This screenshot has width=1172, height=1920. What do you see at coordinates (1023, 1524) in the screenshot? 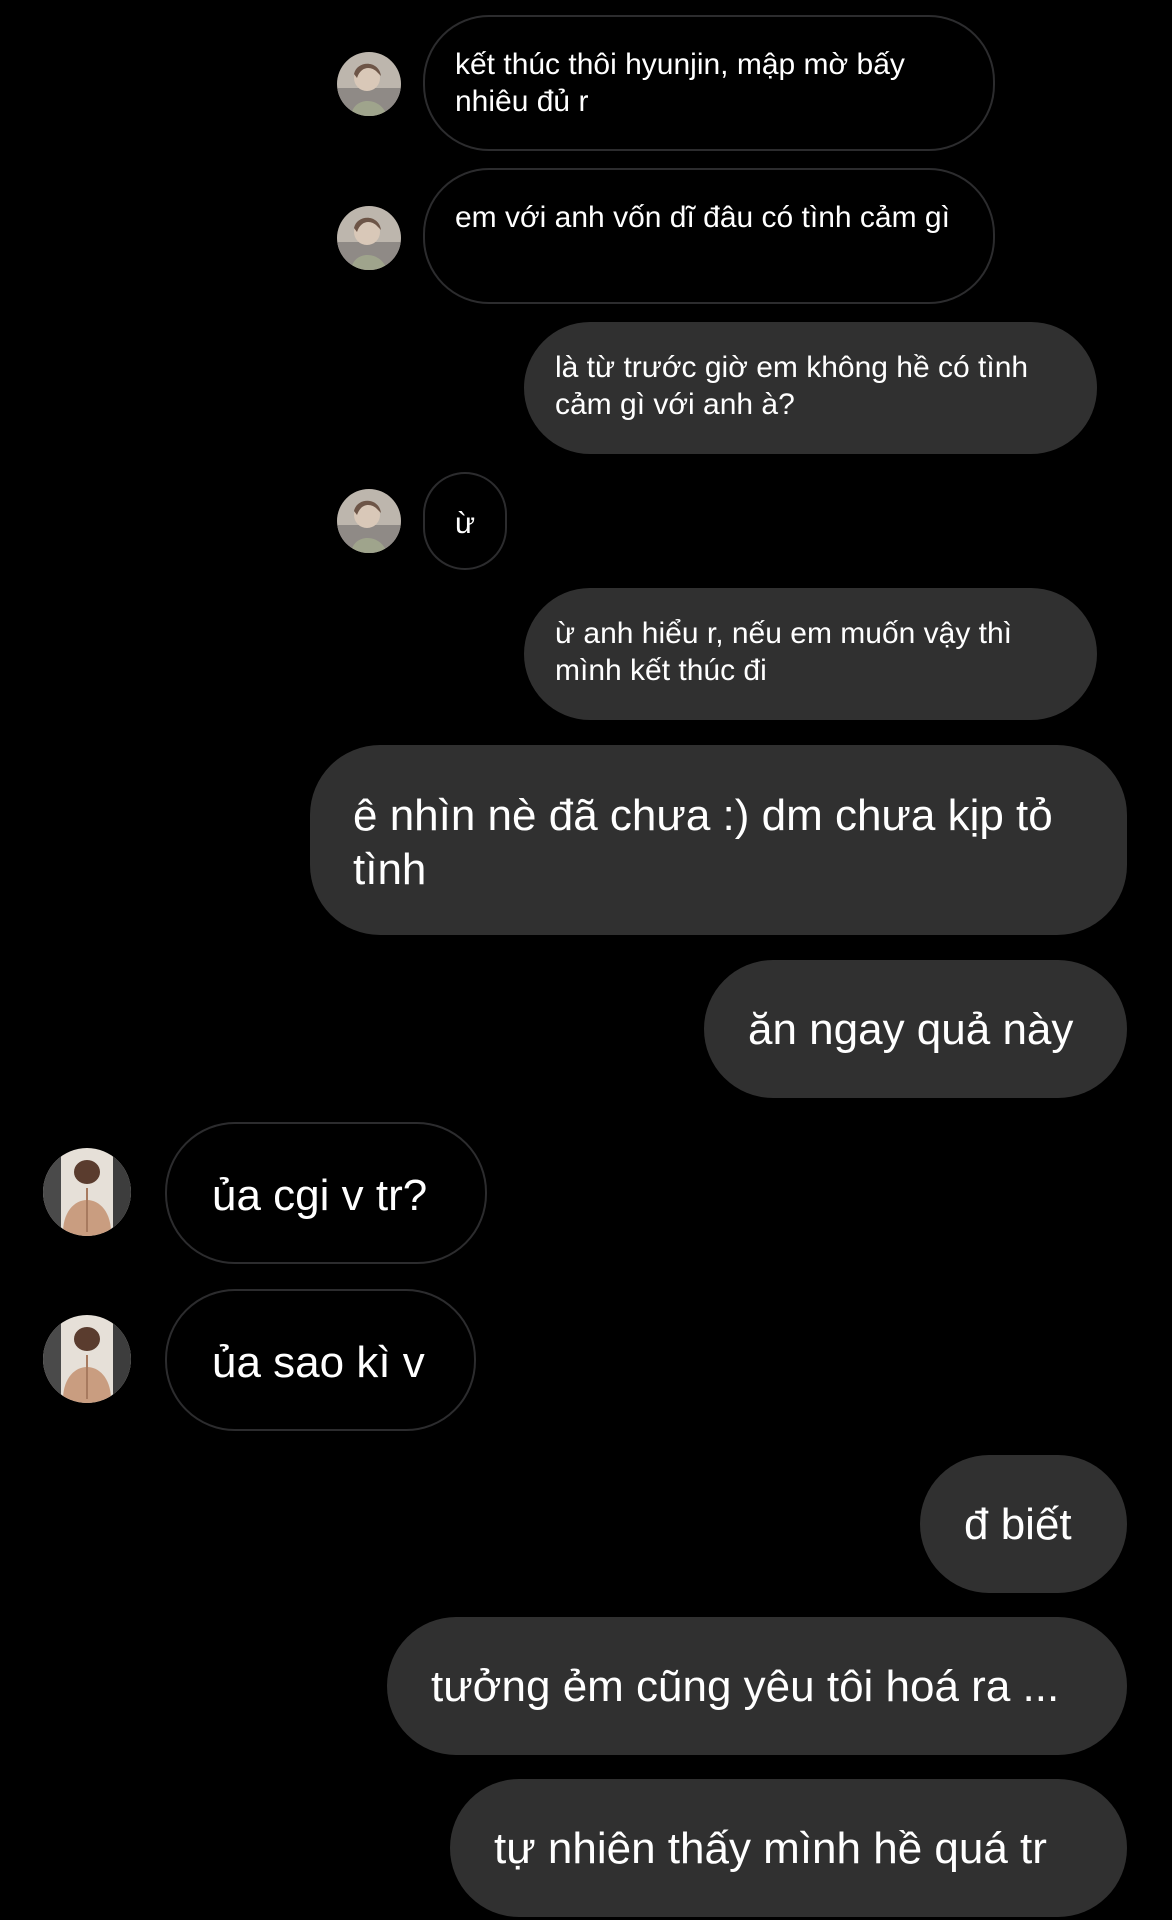
I see `outgoing-message: đ biết` at bounding box center [1023, 1524].